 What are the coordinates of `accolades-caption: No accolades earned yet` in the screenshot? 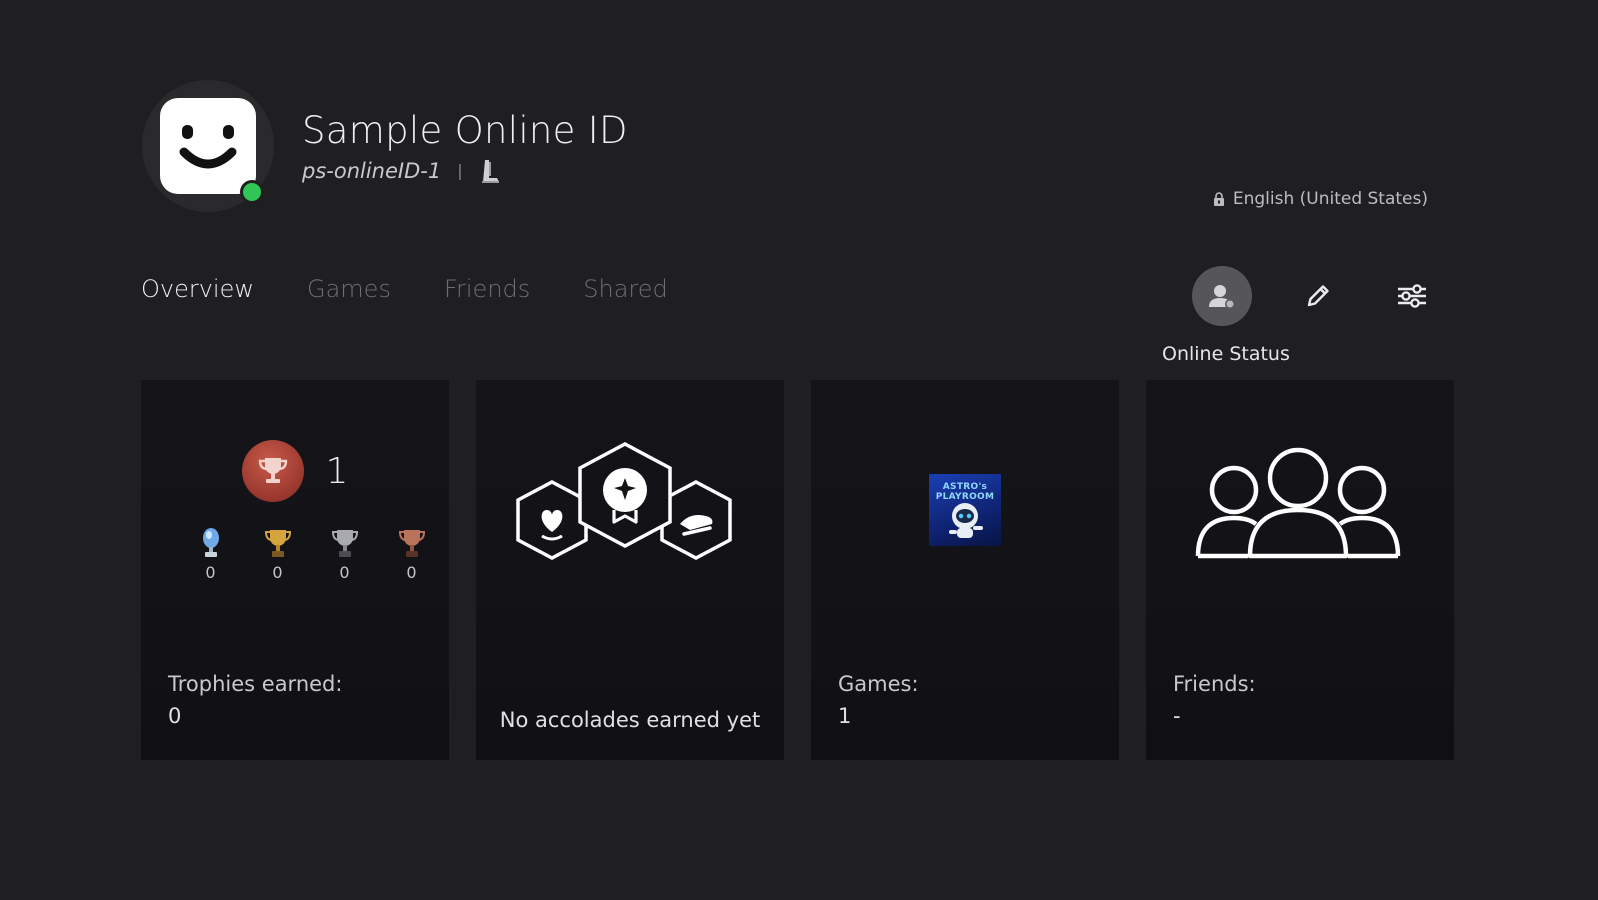 It's located at (630, 720).